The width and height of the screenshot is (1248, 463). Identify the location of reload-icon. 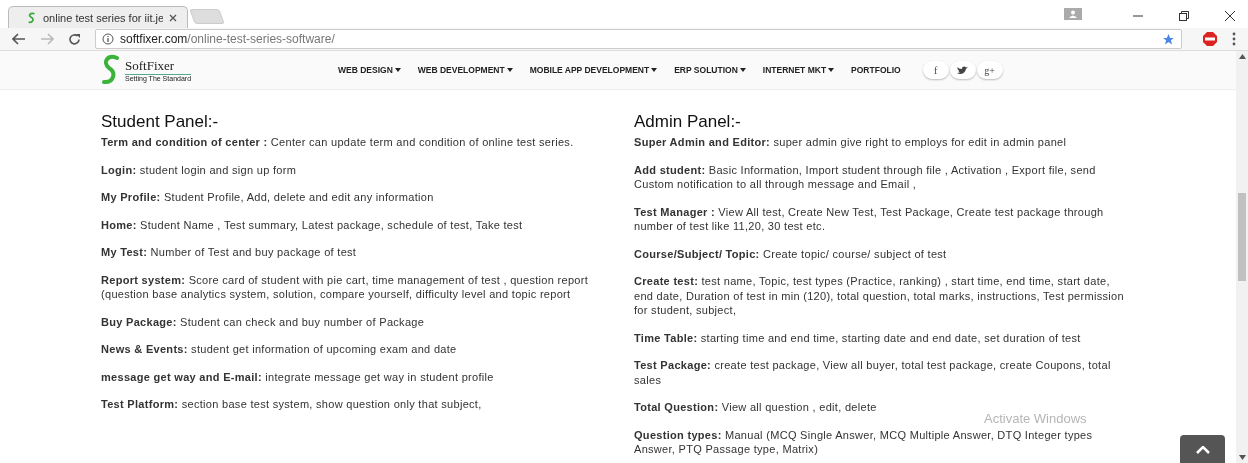
(74, 39).